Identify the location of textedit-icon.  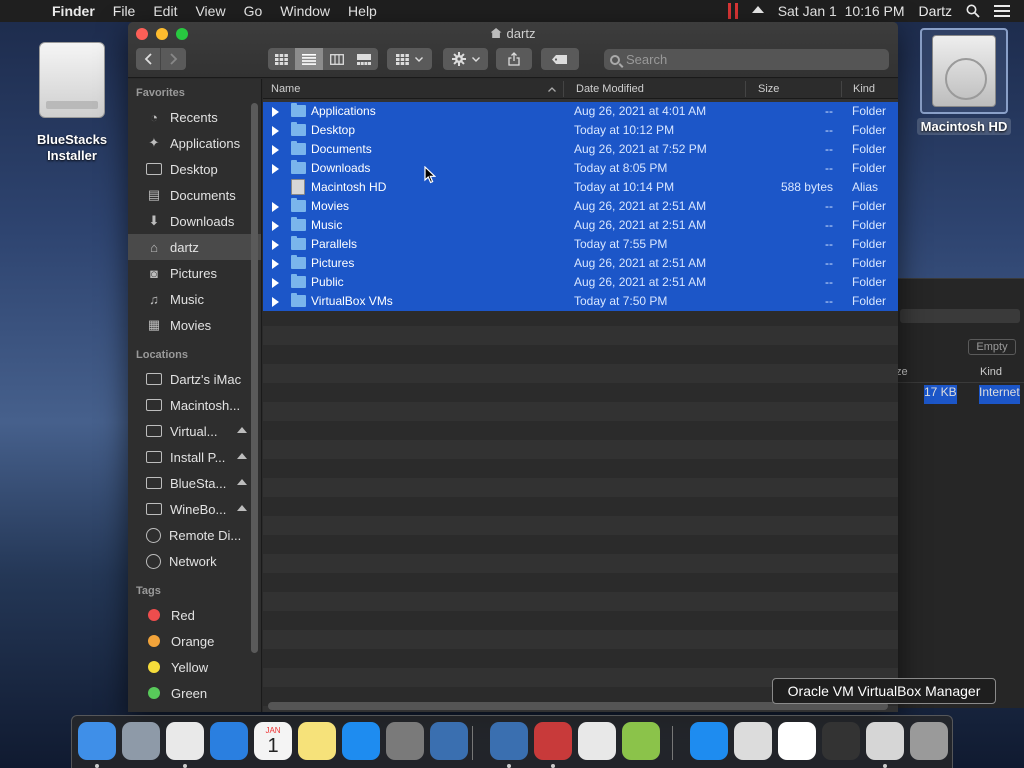
(597, 741).